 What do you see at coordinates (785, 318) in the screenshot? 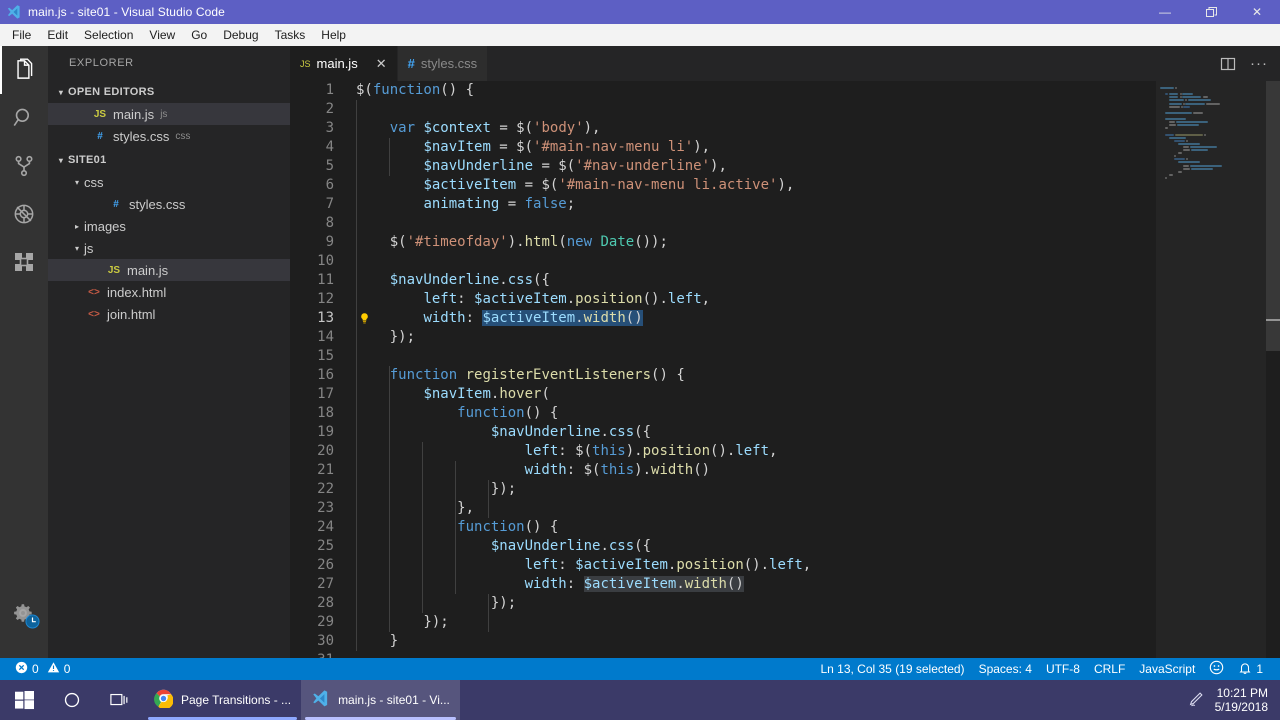
I see `code-line: 13 width: $activeItem.width()` at bounding box center [785, 318].